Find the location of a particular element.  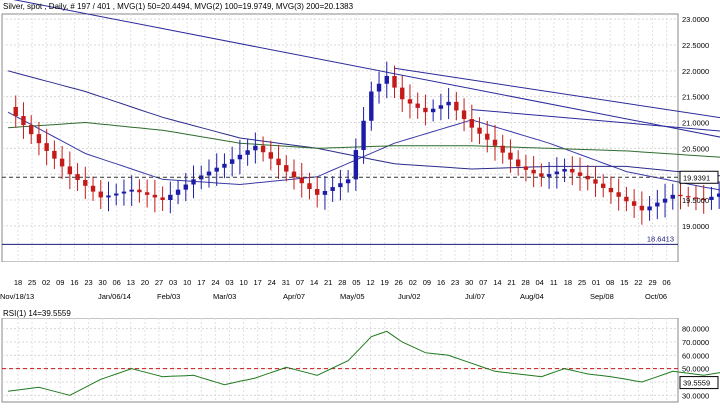

date-month-label: Nov/18/13 is located at coordinates (17, 296).